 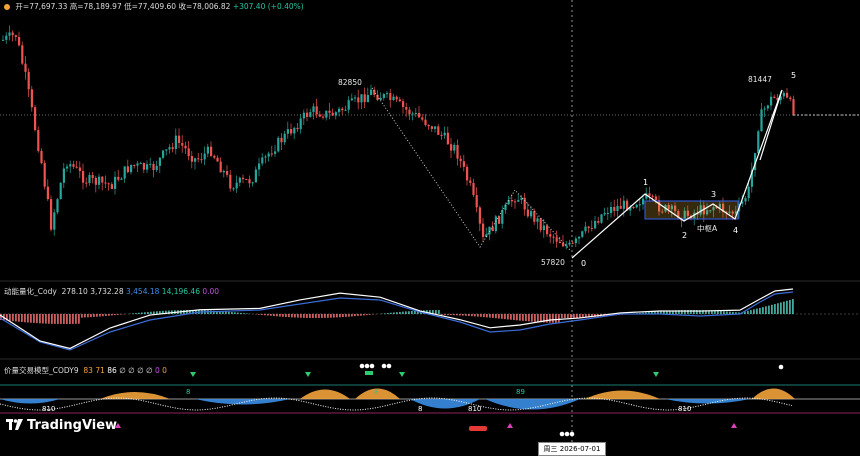 I want to click on low-price-label: 57820, so click(x=553, y=262).